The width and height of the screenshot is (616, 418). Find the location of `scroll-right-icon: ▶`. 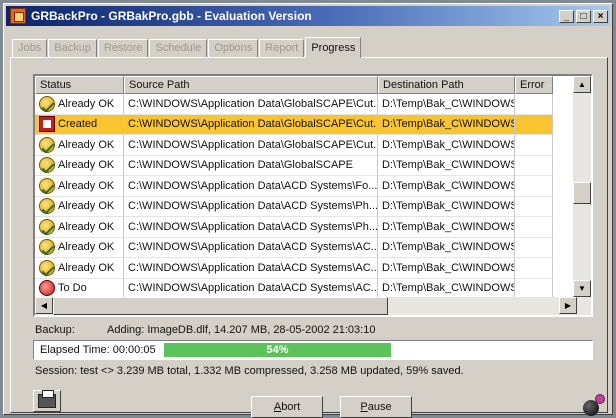

scroll-right-icon: ▶ is located at coordinates (568, 305).